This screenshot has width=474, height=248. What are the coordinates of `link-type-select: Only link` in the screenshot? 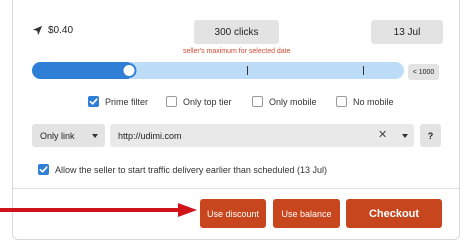 It's located at (68, 135).